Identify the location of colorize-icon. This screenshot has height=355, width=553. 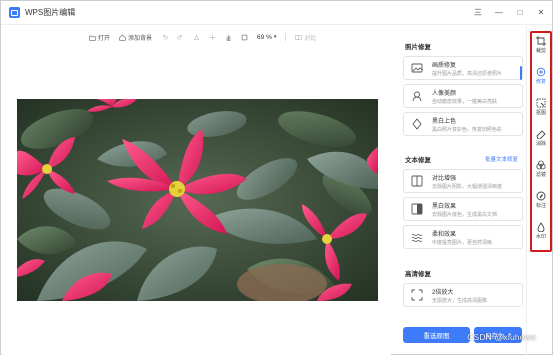
(417, 124).